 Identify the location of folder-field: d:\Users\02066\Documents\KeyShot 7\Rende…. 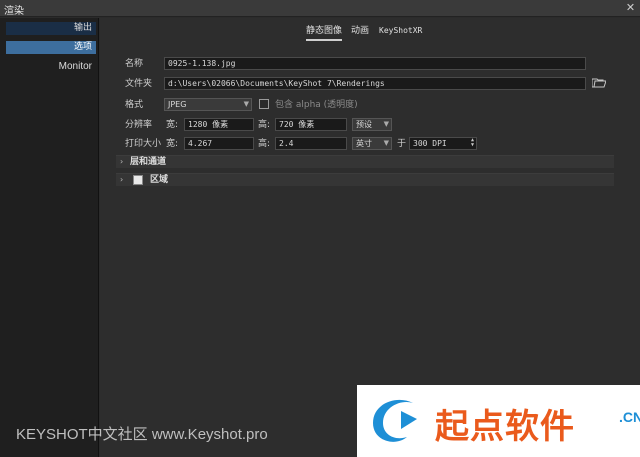
(375, 83).